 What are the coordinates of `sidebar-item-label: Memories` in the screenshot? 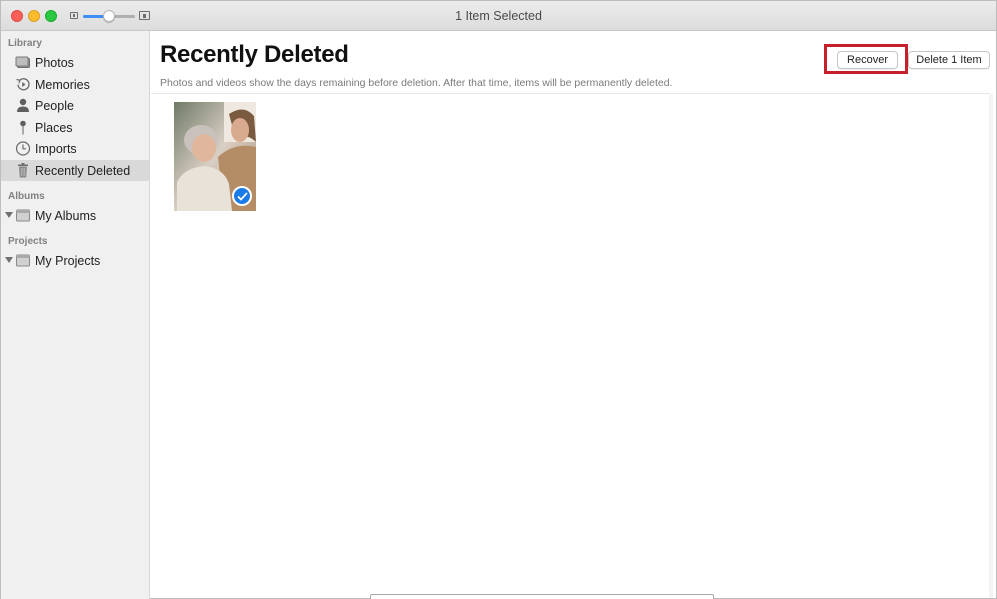 It's located at (62, 85).